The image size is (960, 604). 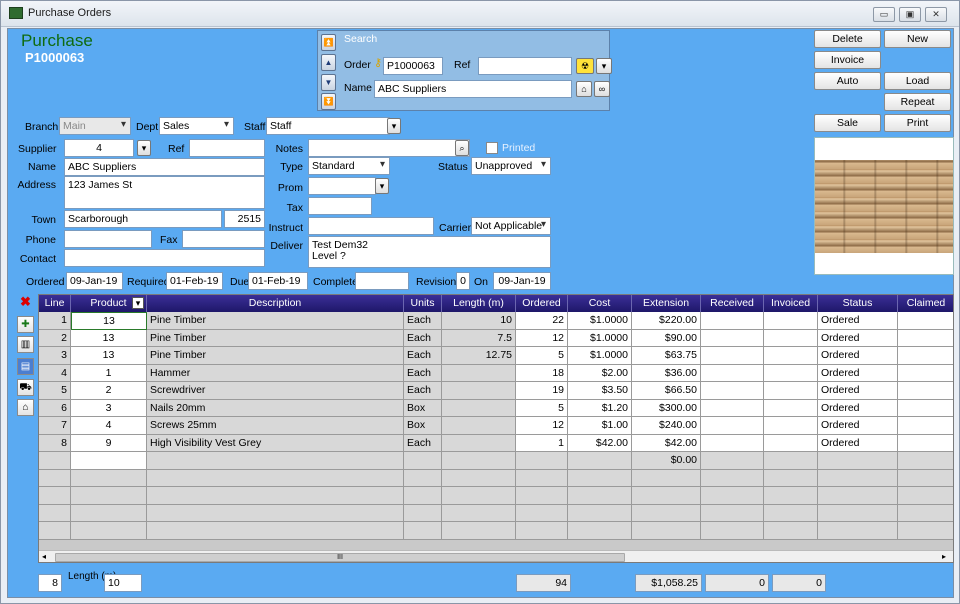 I want to click on grid-cell: Box, so click(x=423, y=426).